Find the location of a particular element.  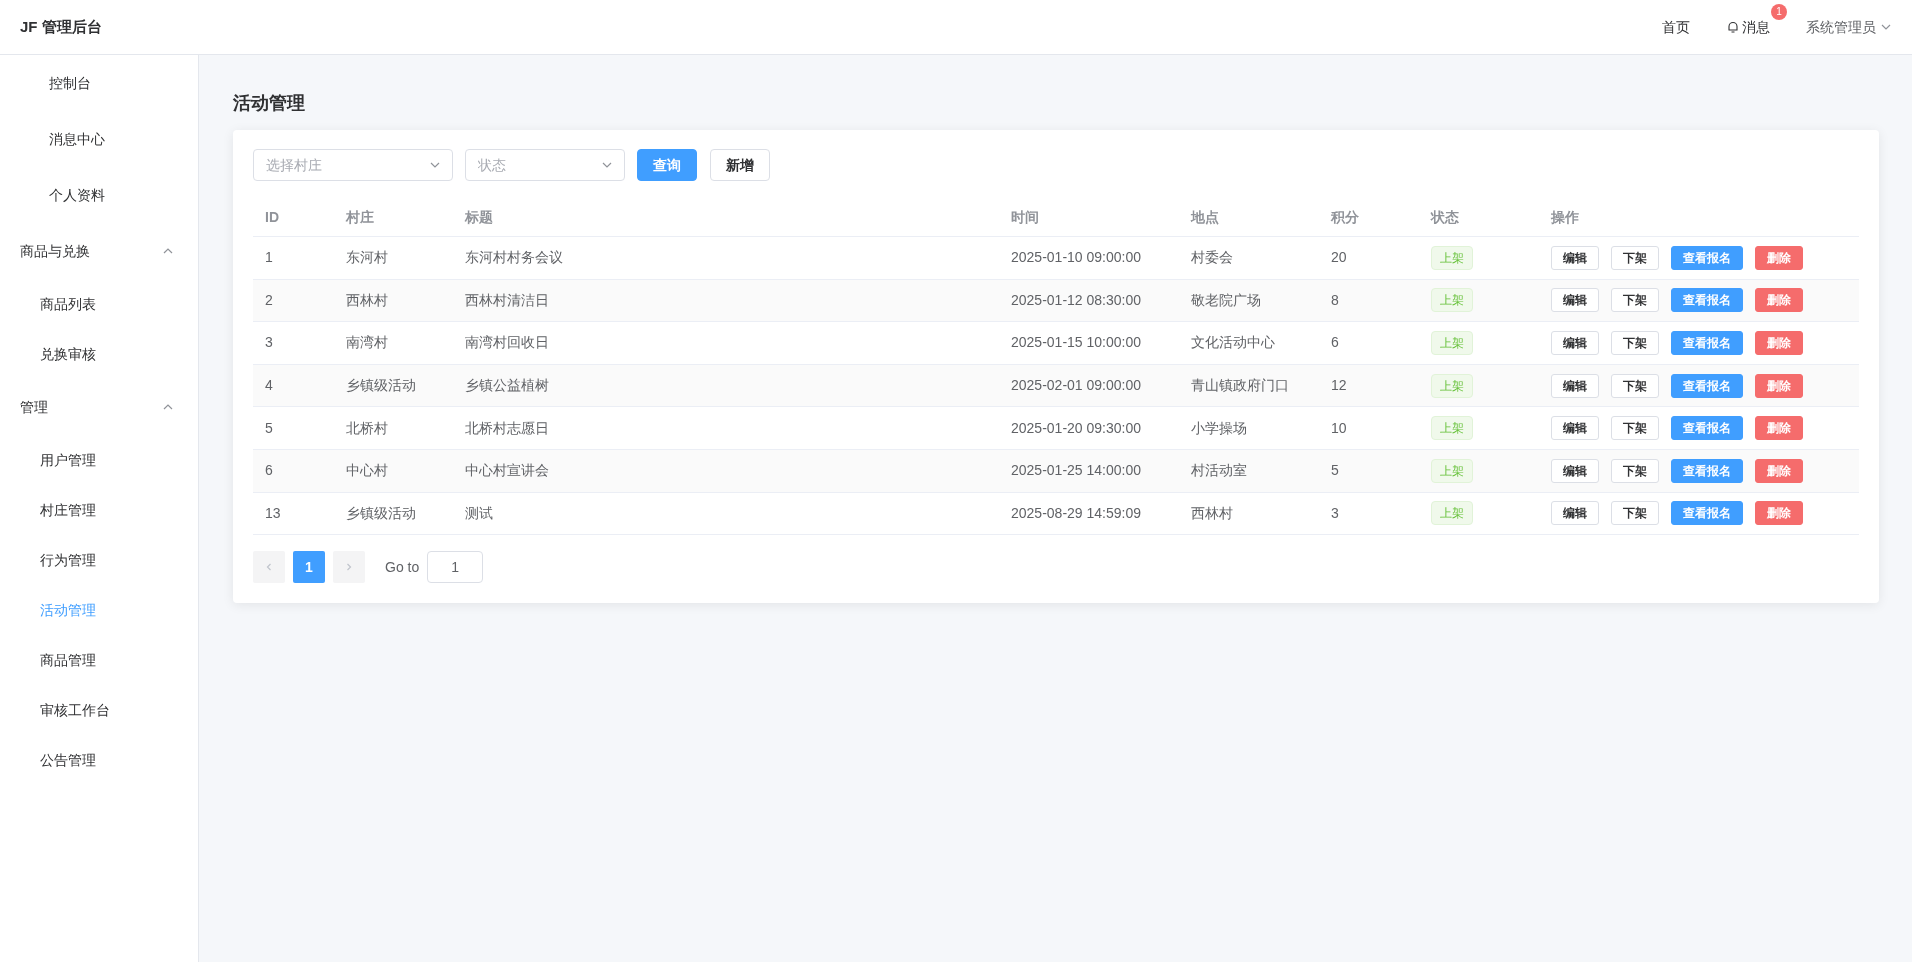

table-cell: 村委会 is located at coordinates (1212, 257).